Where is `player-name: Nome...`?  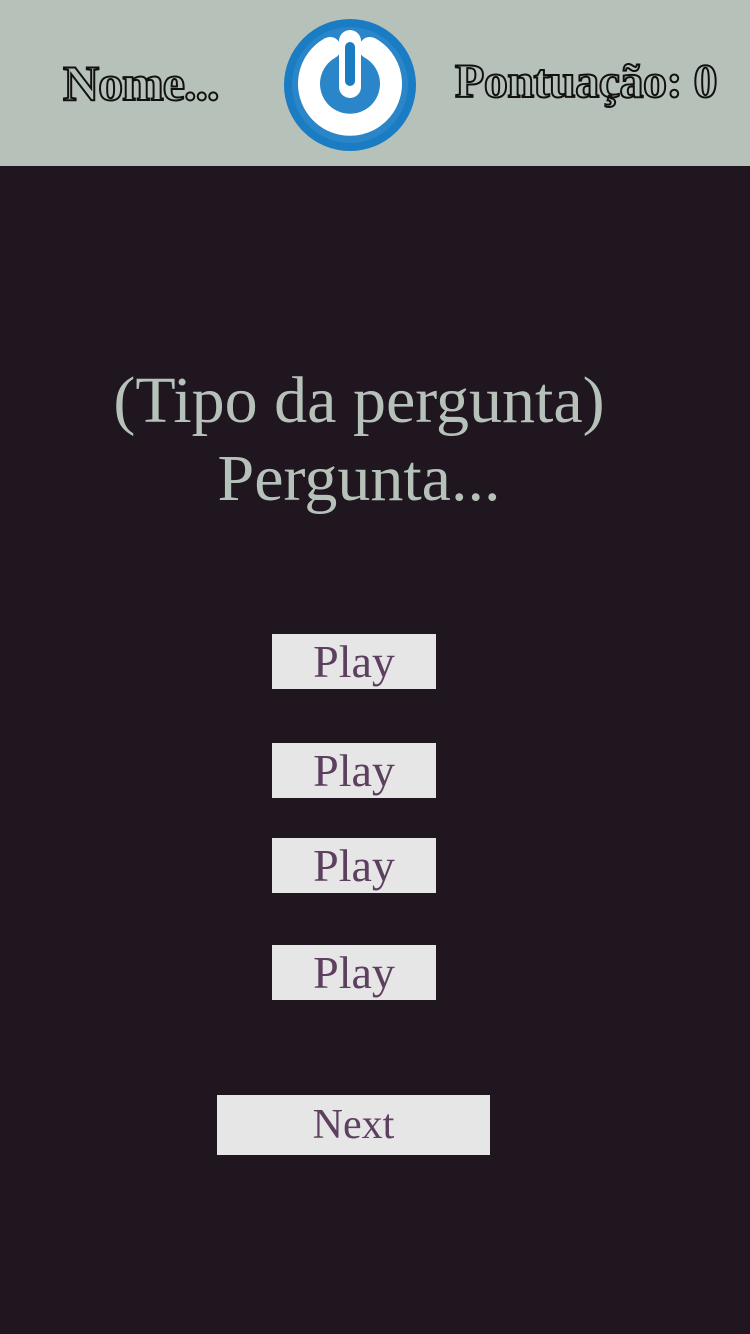 player-name: Nome... is located at coordinates (141, 83).